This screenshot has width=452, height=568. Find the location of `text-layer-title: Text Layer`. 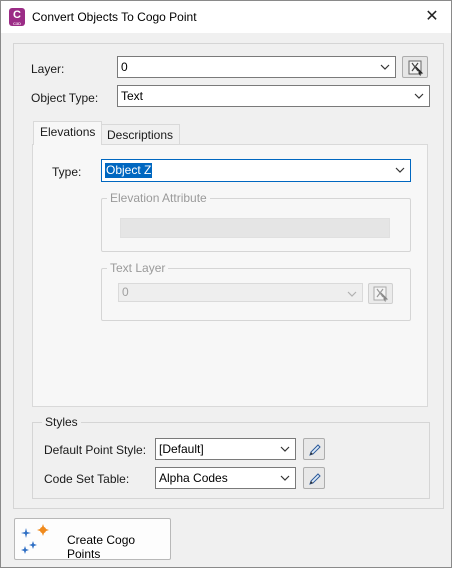

text-layer-title: Text Layer is located at coordinates (138, 268).